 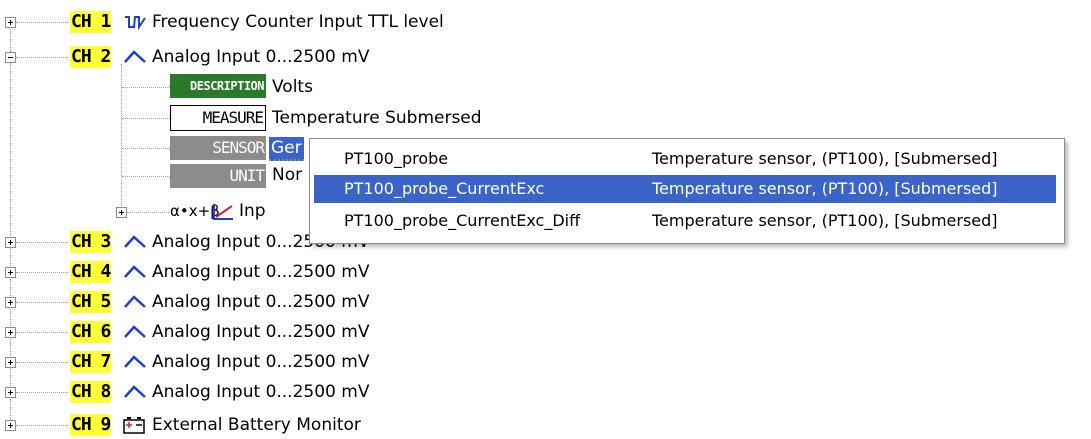 I want to click on channel-id: CH 6, so click(x=90, y=332).